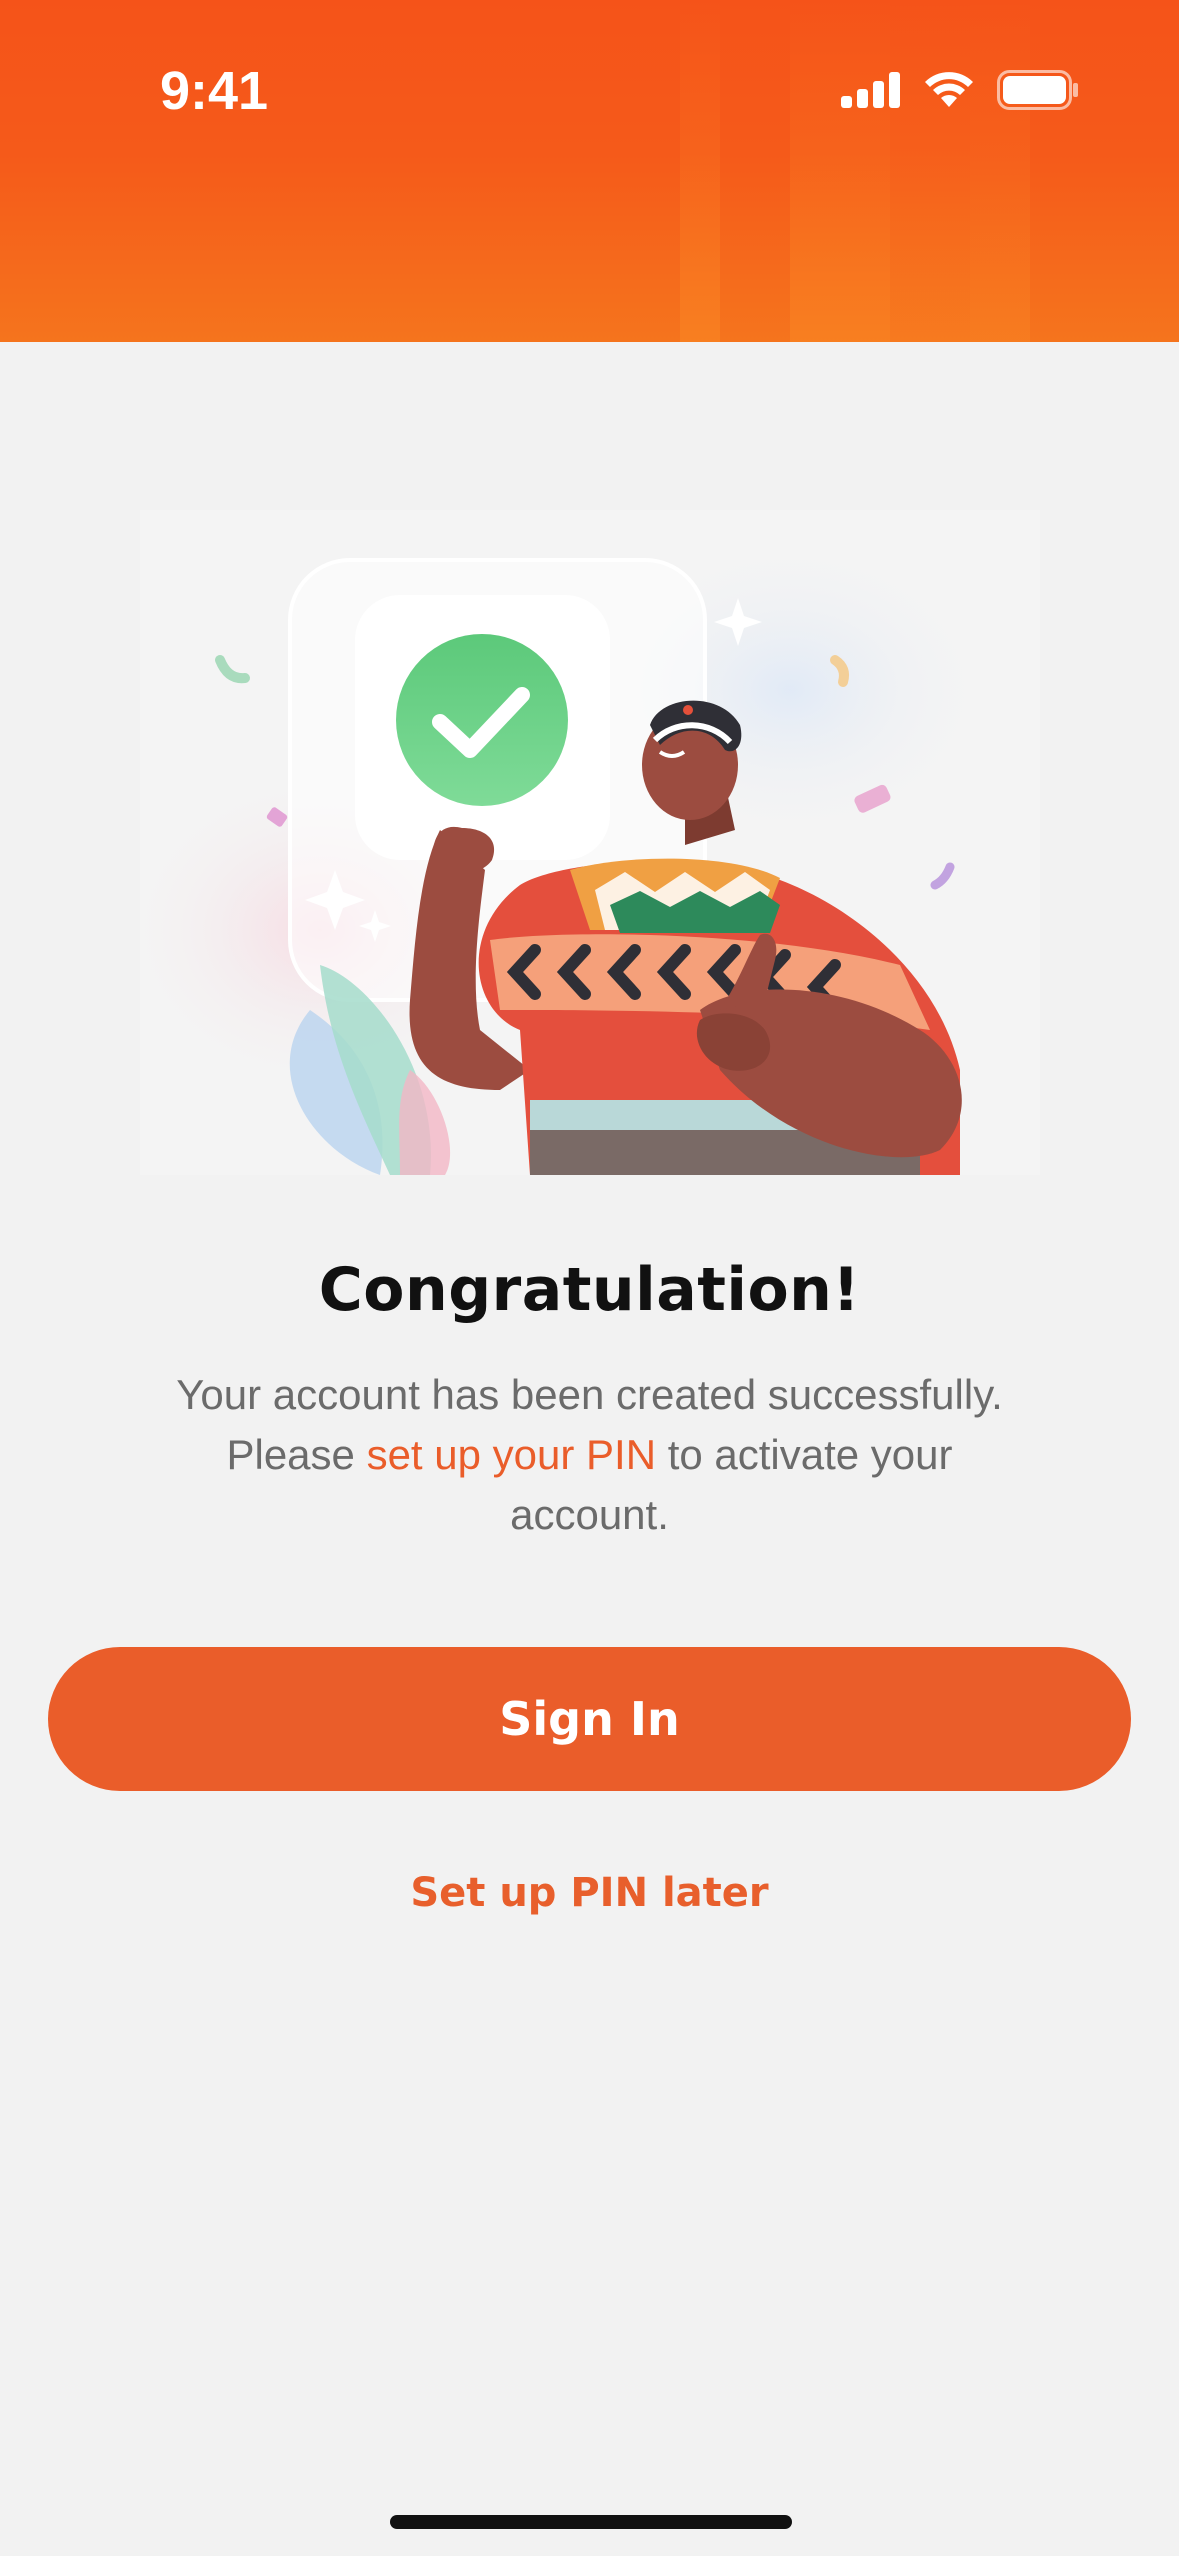  What do you see at coordinates (591, 2522) in the screenshot?
I see `home-indicator` at bounding box center [591, 2522].